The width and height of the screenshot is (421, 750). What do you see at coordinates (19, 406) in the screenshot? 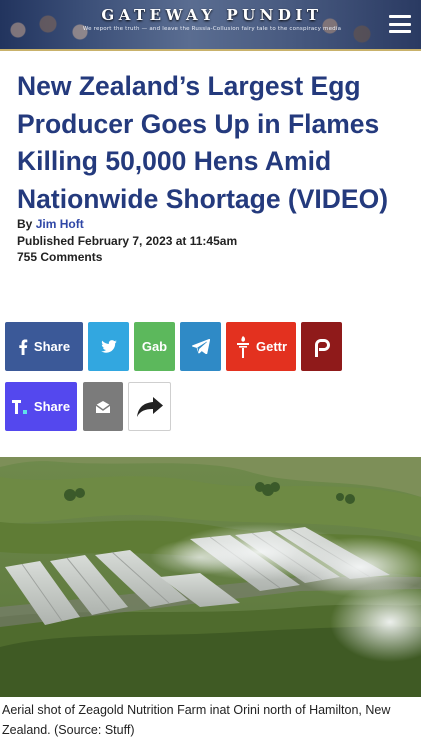
I see `truth-social-icon` at bounding box center [19, 406].